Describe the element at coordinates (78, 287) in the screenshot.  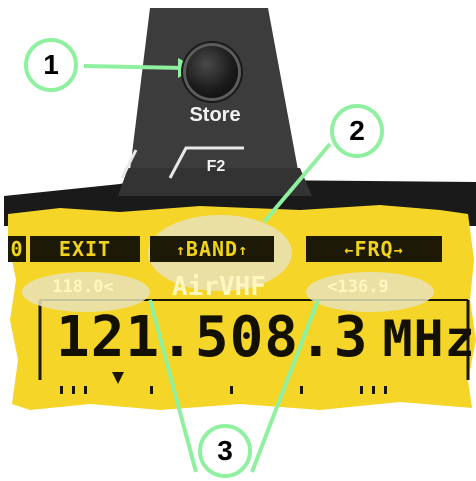
I see `band-lower-limit-value: 118.0` at that location.